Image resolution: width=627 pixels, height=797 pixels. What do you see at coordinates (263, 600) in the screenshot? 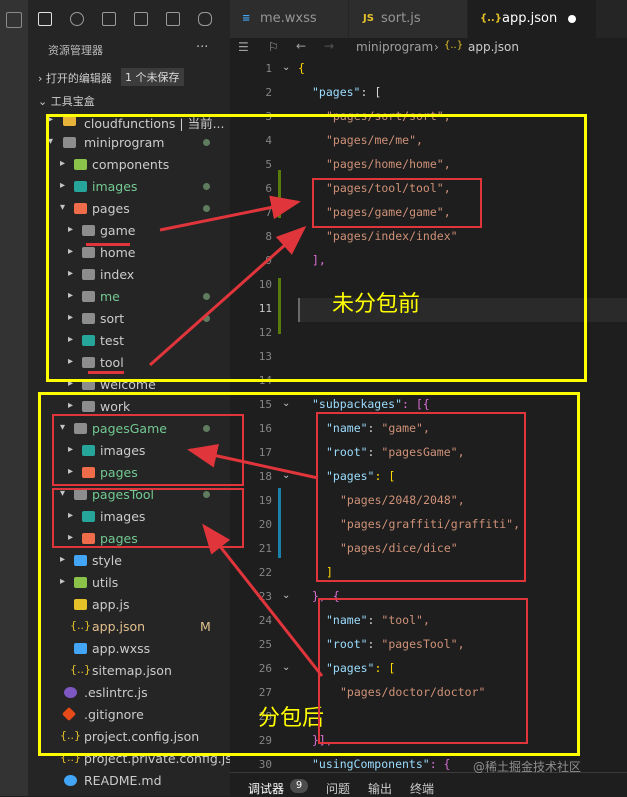
I see `arrow-pagestool` at bounding box center [263, 600].